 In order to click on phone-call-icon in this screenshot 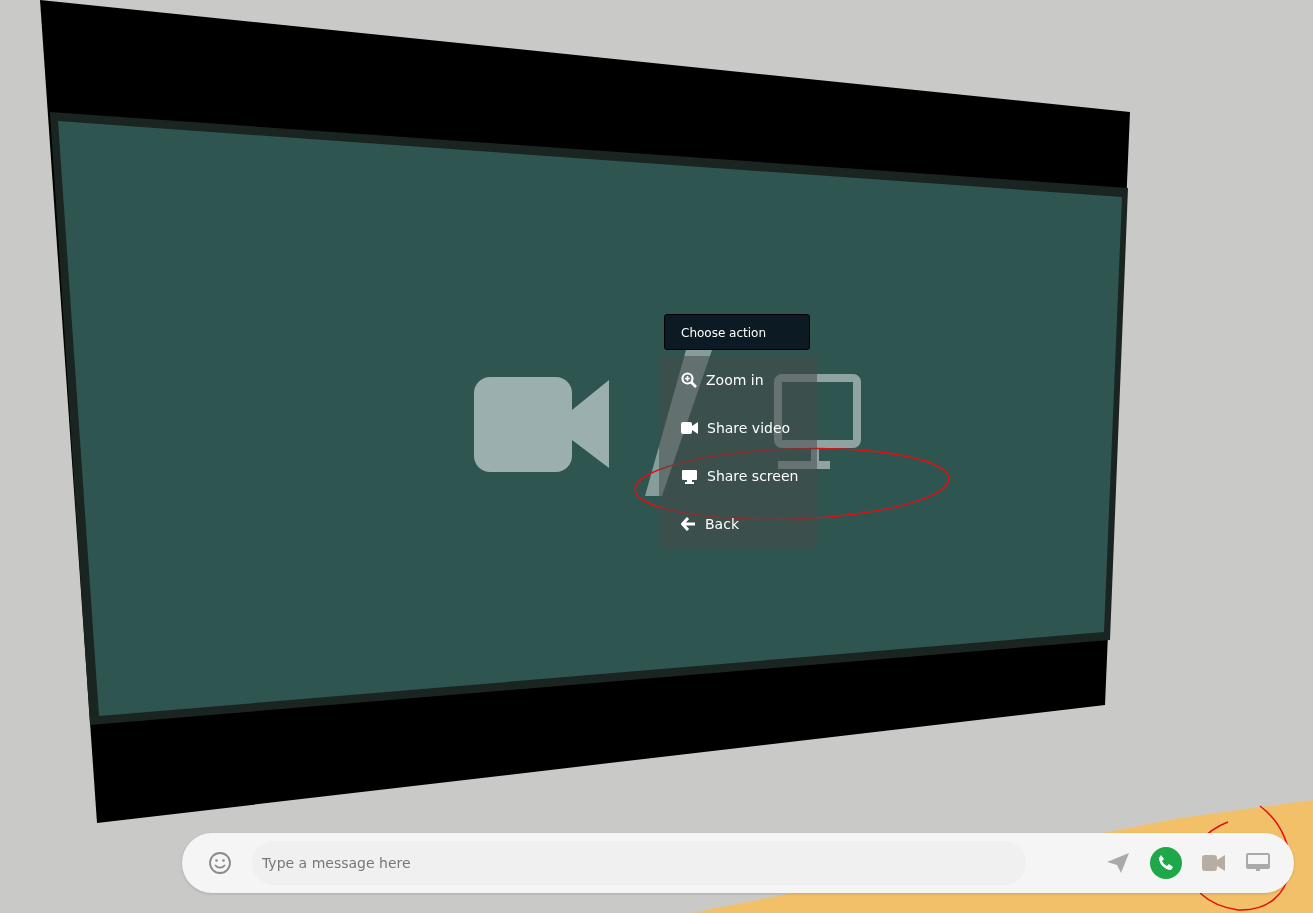, I will do `click(1166, 863)`.